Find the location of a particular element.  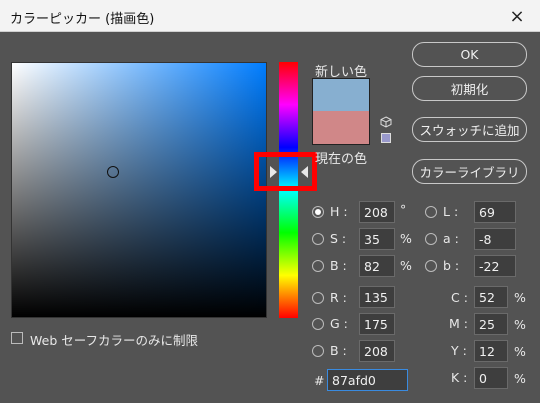

m-label: M : is located at coordinates (458, 323).